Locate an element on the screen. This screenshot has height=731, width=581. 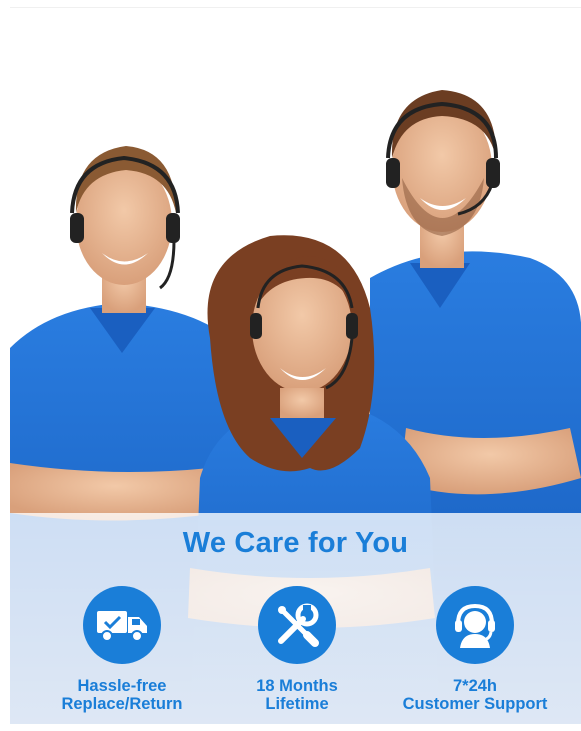
feature-line1: 7*24h is located at coordinates (475, 686).